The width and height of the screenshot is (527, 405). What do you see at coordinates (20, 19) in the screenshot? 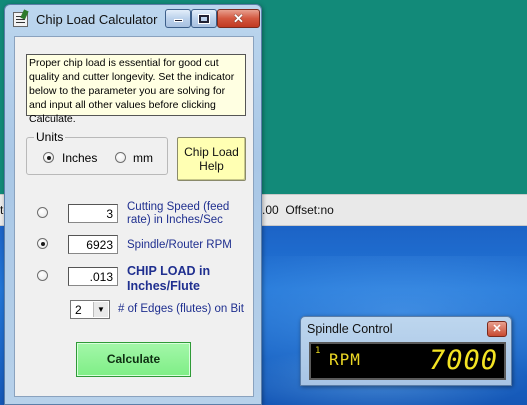
I see `app-icon` at bounding box center [20, 19].